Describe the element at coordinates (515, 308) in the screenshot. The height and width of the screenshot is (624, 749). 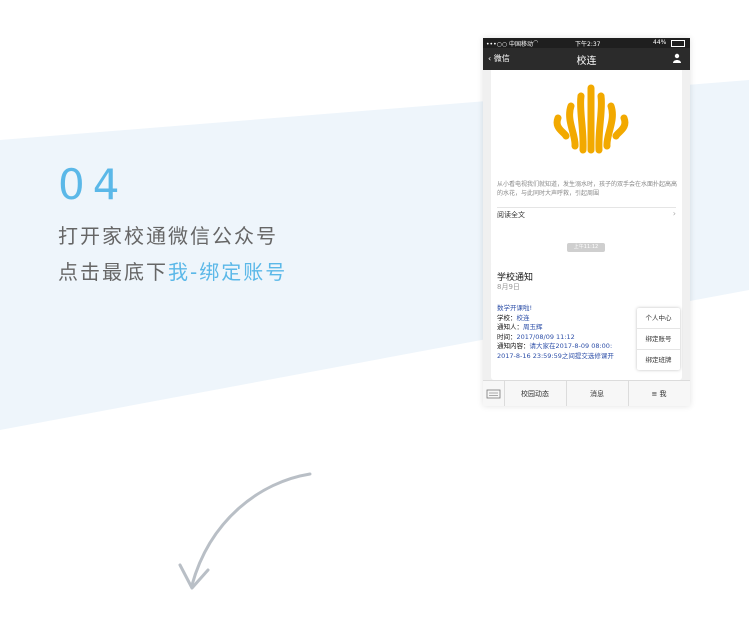
I see `notice-headline: 数学开课啦!` at that location.